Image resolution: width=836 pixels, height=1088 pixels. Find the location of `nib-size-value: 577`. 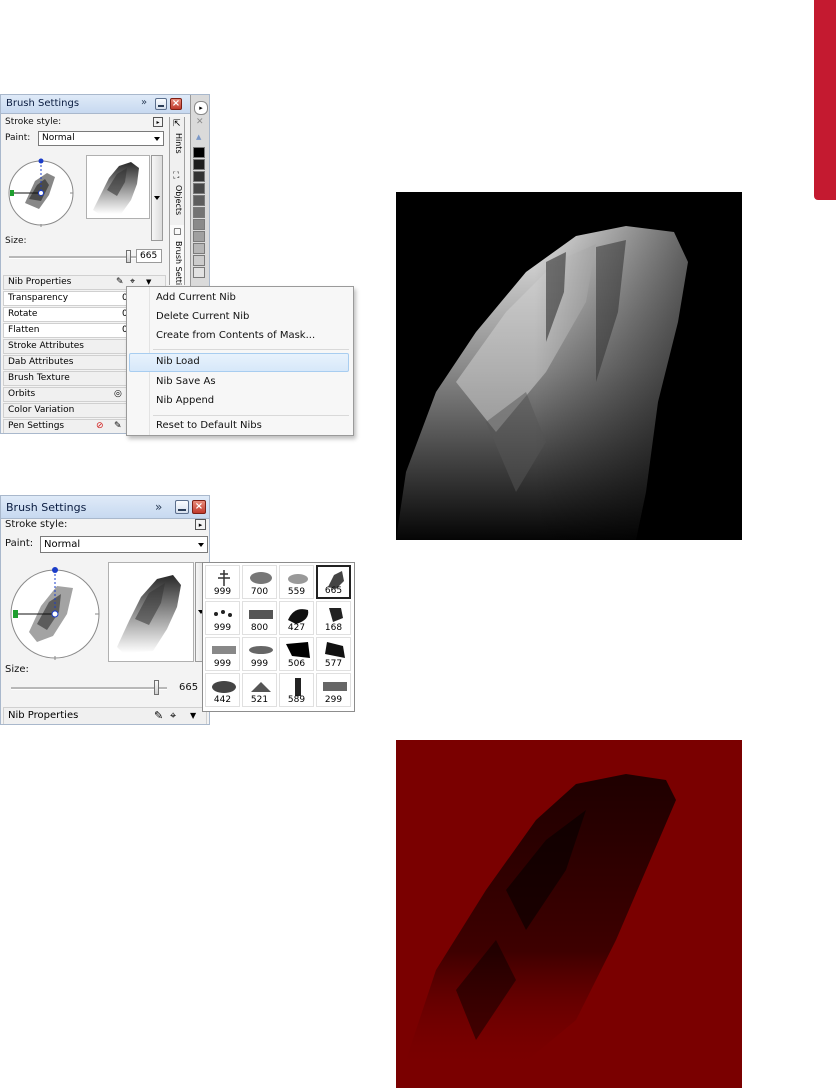

nib-size-value: 577 is located at coordinates (333, 664).